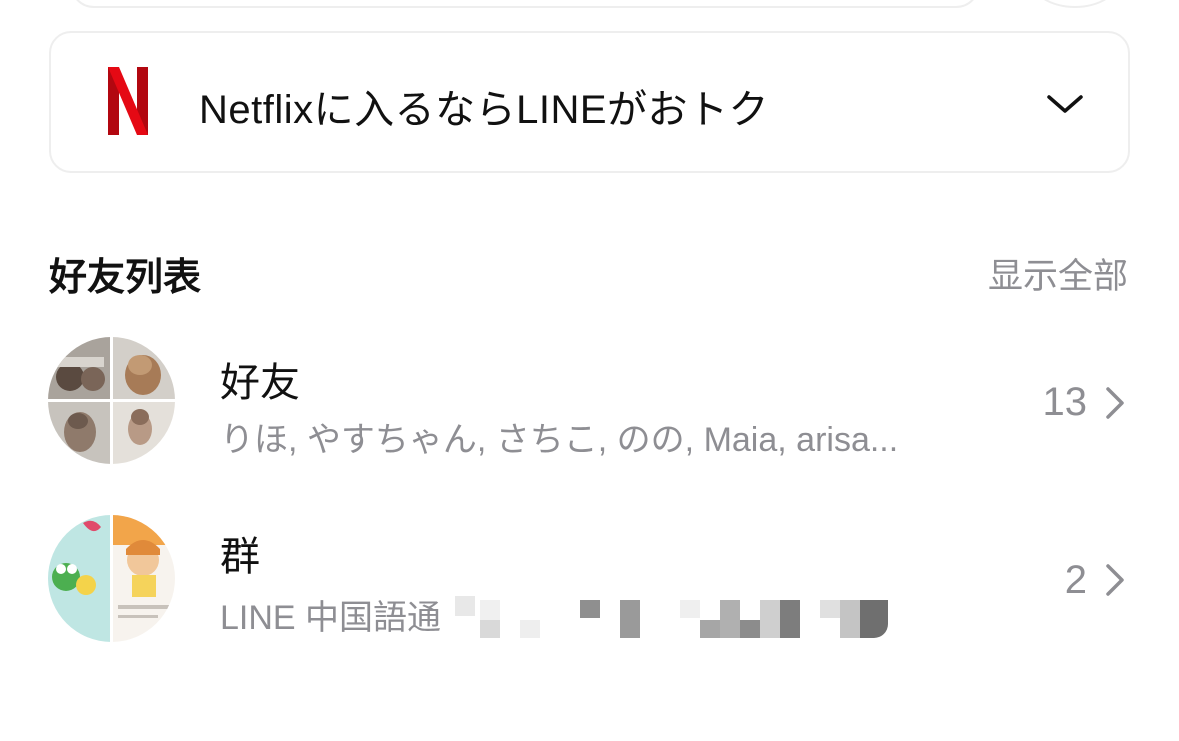 The height and width of the screenshot is (741, 1179). Describe the element at coordinates (1065, 104) in the screenshot. I see `chevron-down-icon` at that location.